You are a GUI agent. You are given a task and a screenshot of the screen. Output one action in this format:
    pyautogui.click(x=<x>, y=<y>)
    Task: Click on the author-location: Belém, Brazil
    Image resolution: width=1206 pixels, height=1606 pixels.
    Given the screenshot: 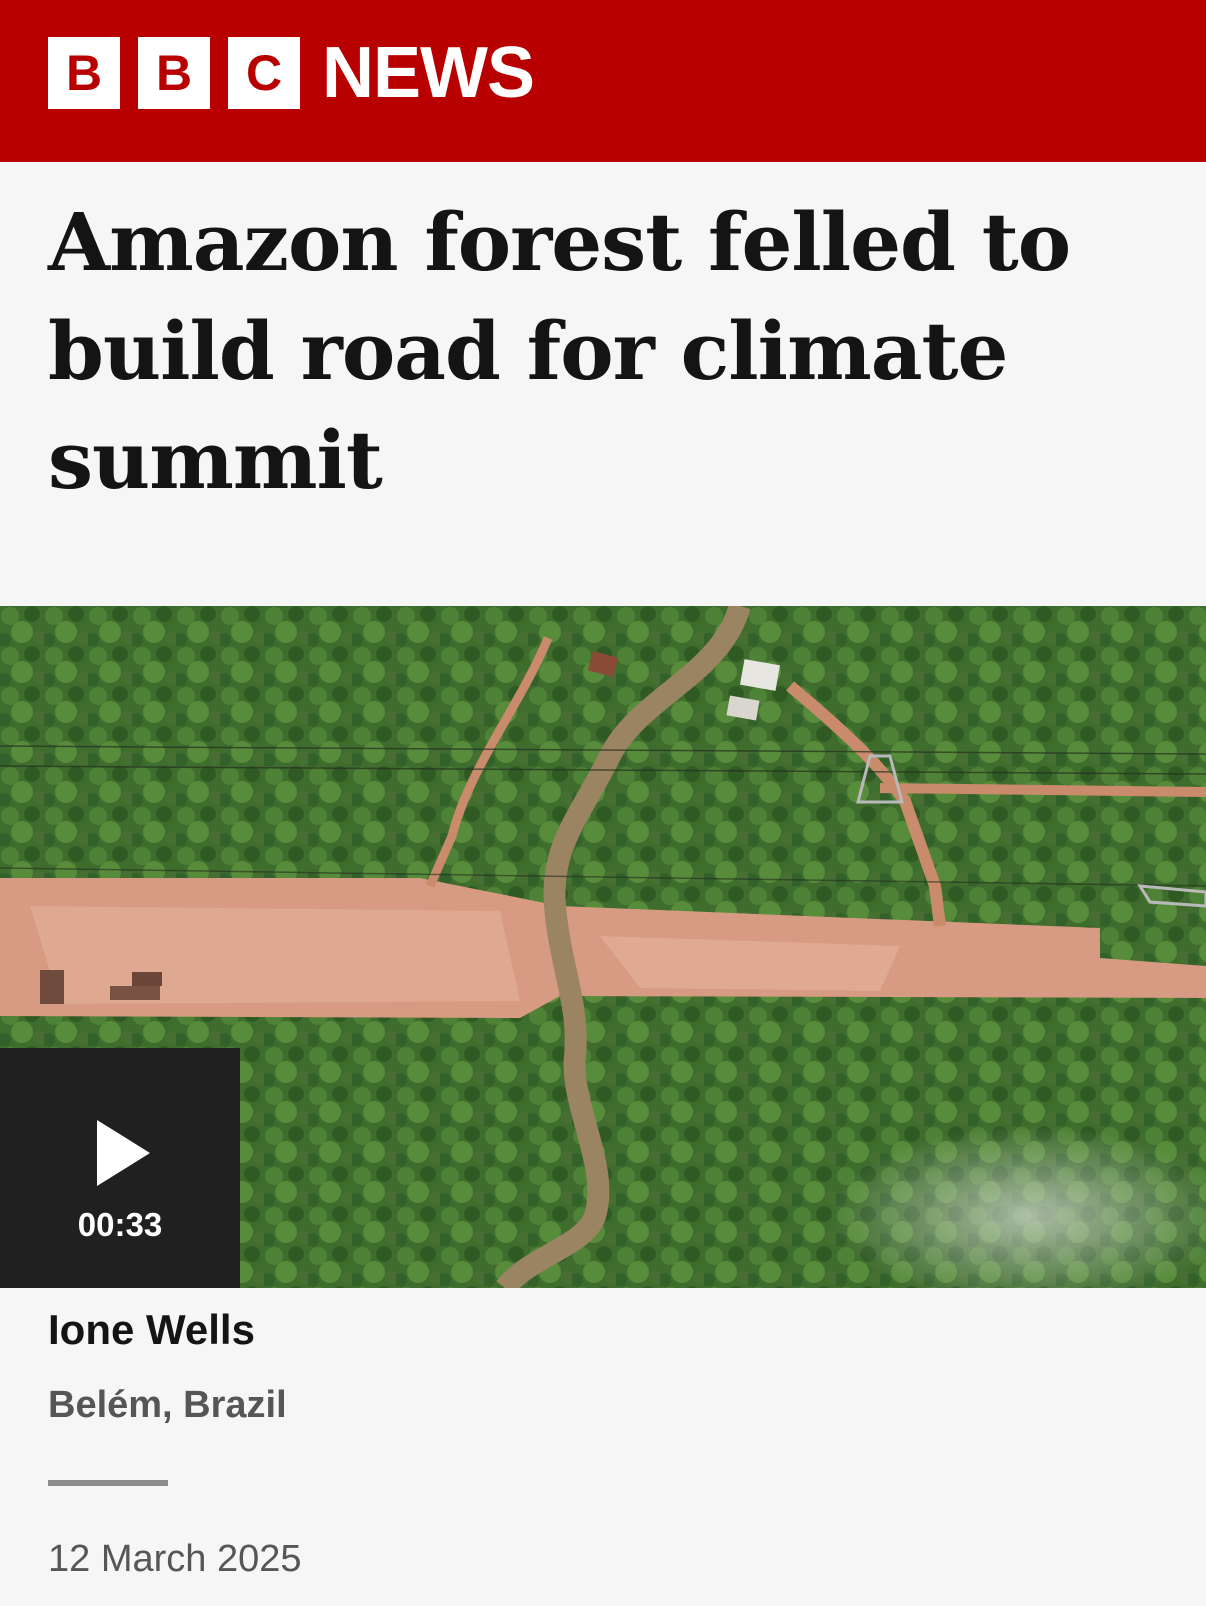 What is the action you would take?
    pyautogui.click(x=167, y=1405)
    